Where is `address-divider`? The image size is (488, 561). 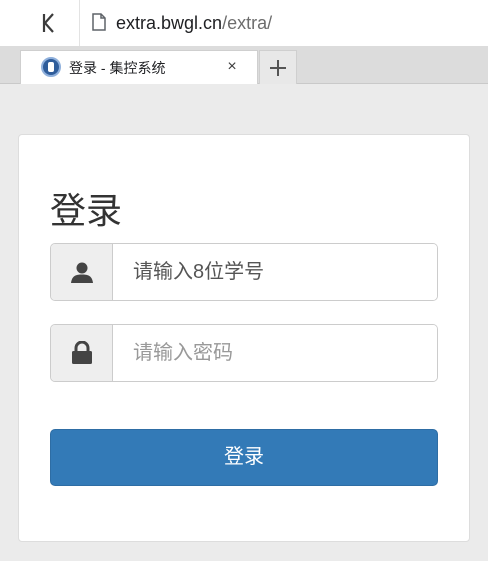 address-divider is located at coordinates (79, 23).